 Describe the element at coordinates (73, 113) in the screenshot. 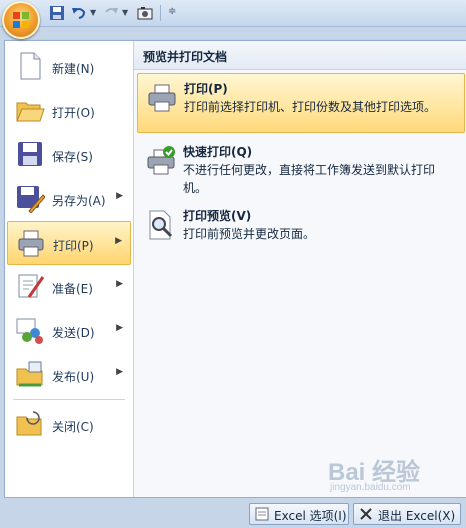

I see `menu-item-label: 打开(O)` at that location.